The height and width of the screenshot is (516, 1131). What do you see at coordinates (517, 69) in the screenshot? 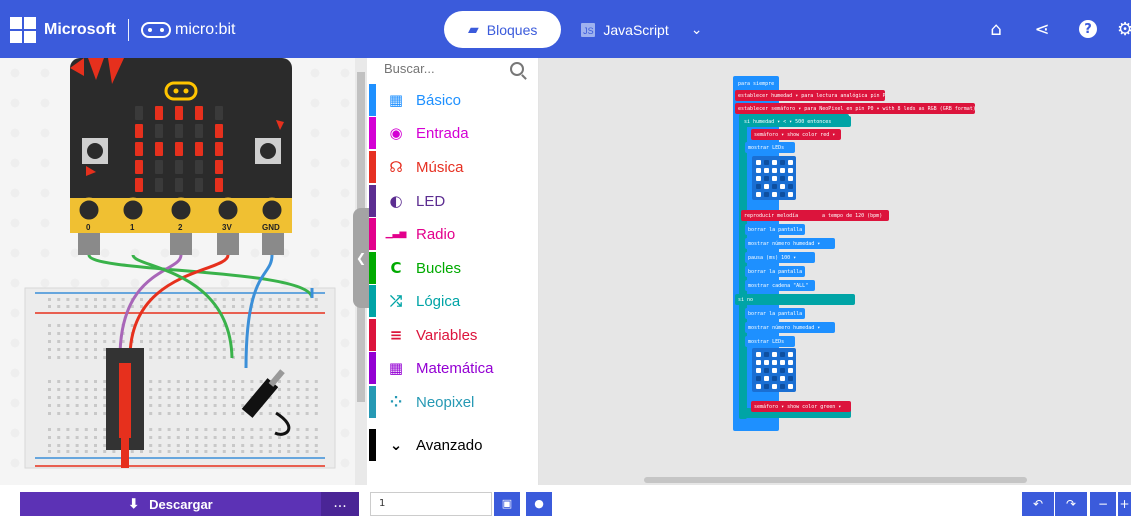
I see `search-icon` at bounding box center [517, 69].